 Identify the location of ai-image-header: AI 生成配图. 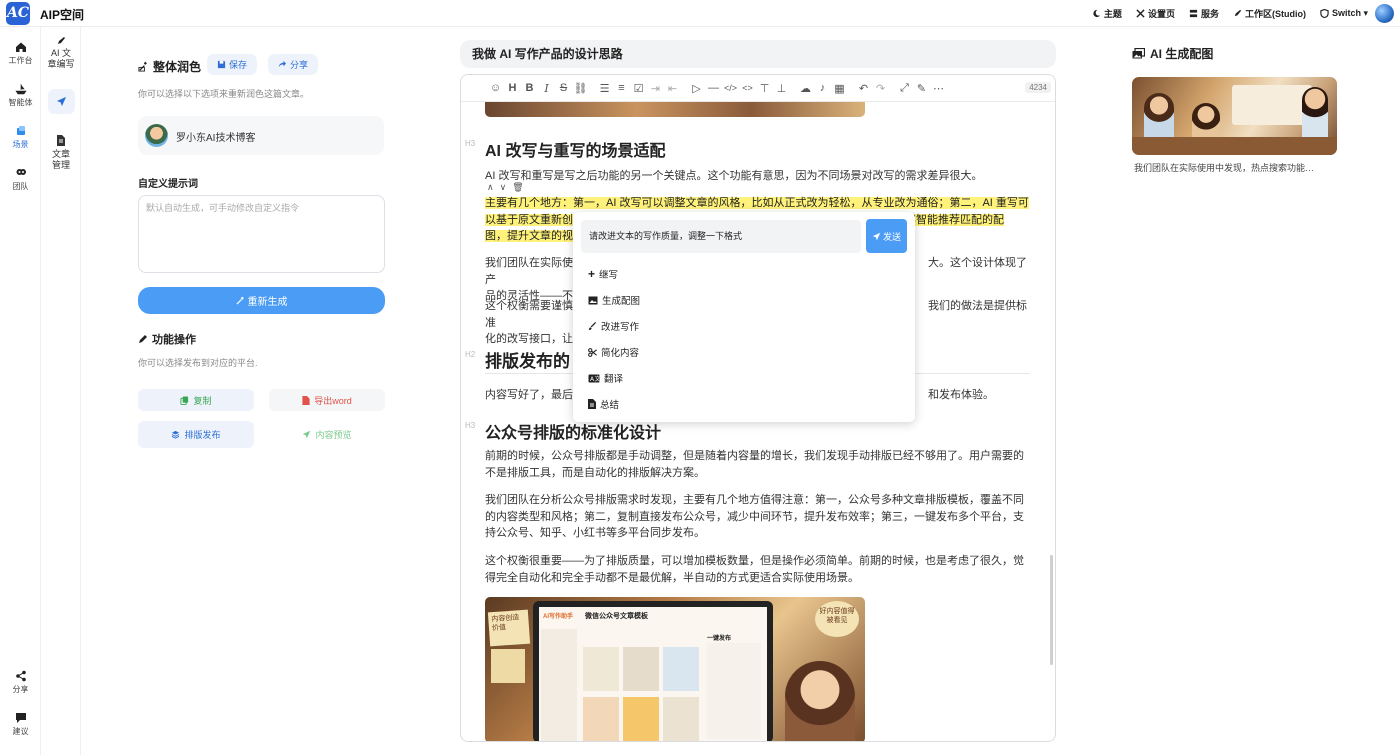
(1172, 53).